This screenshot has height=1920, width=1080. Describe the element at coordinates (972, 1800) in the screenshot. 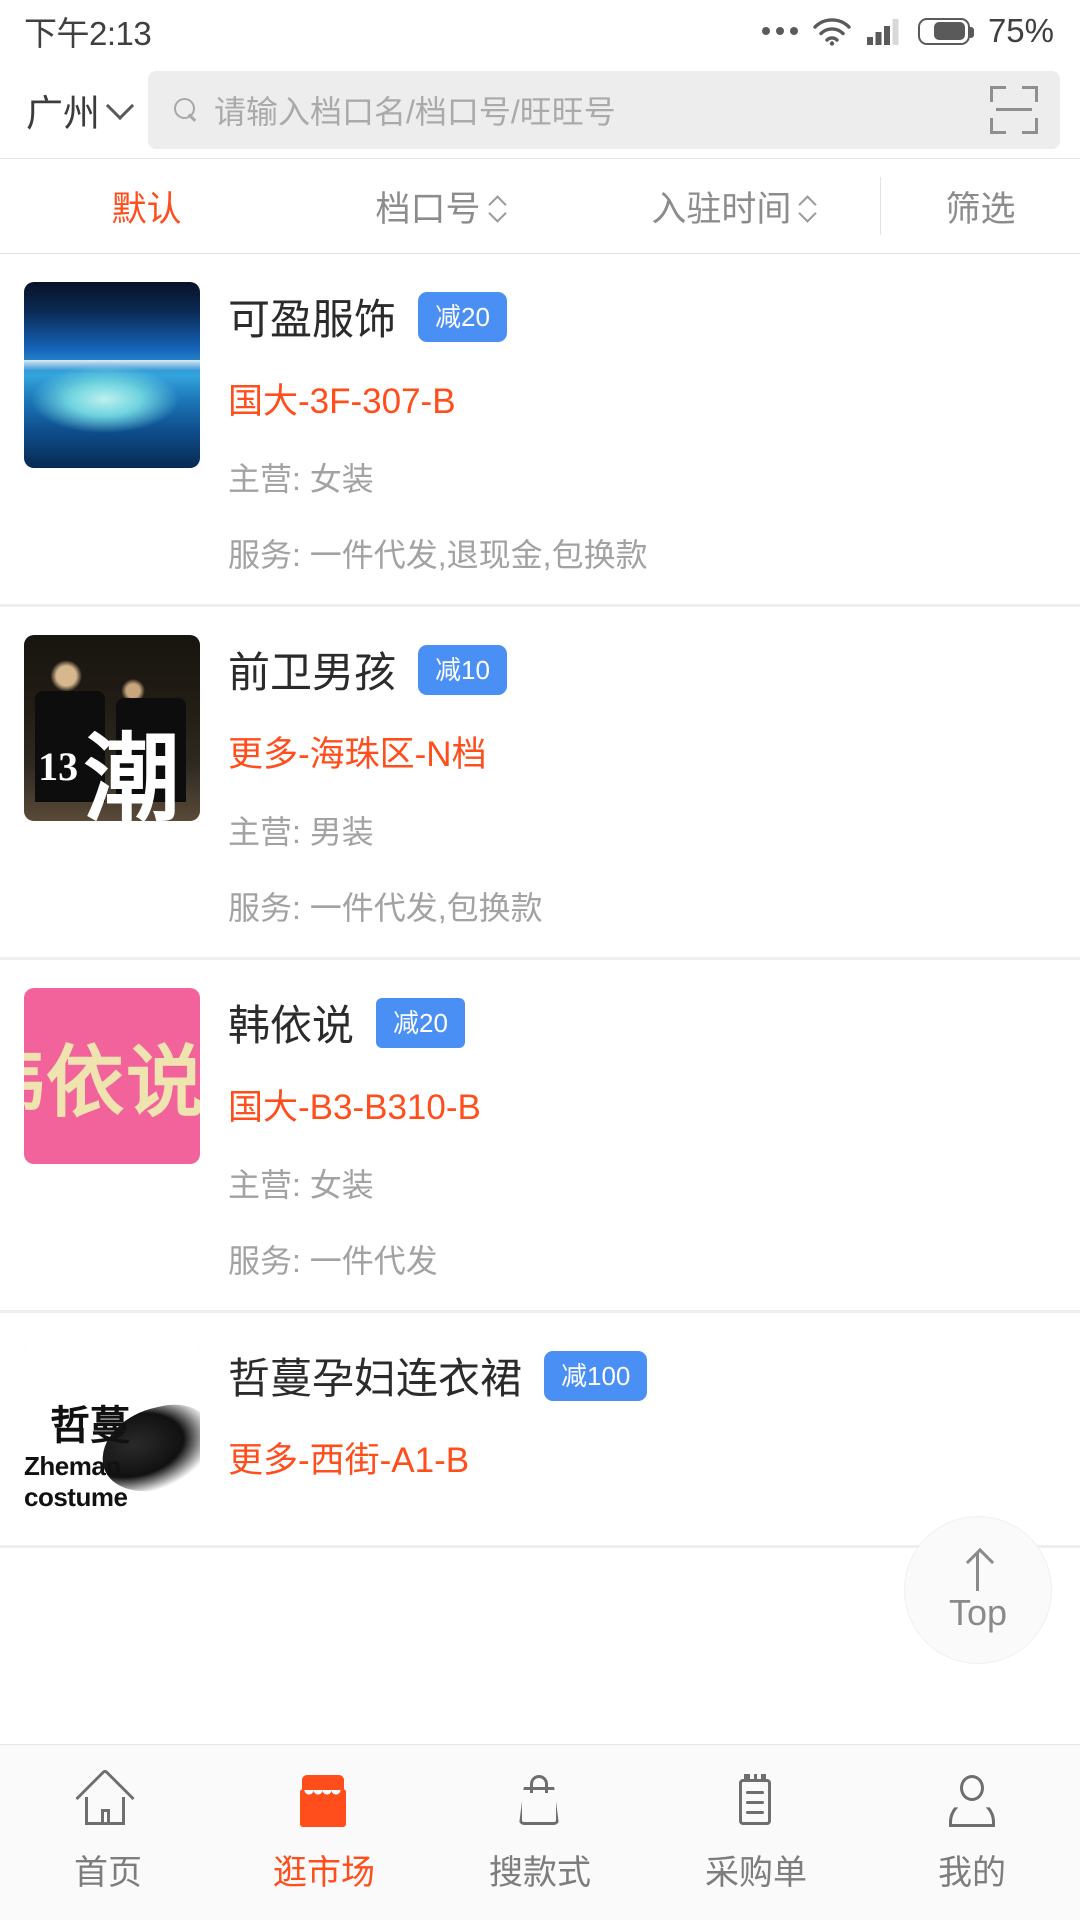

I see `person-icon` at that location.